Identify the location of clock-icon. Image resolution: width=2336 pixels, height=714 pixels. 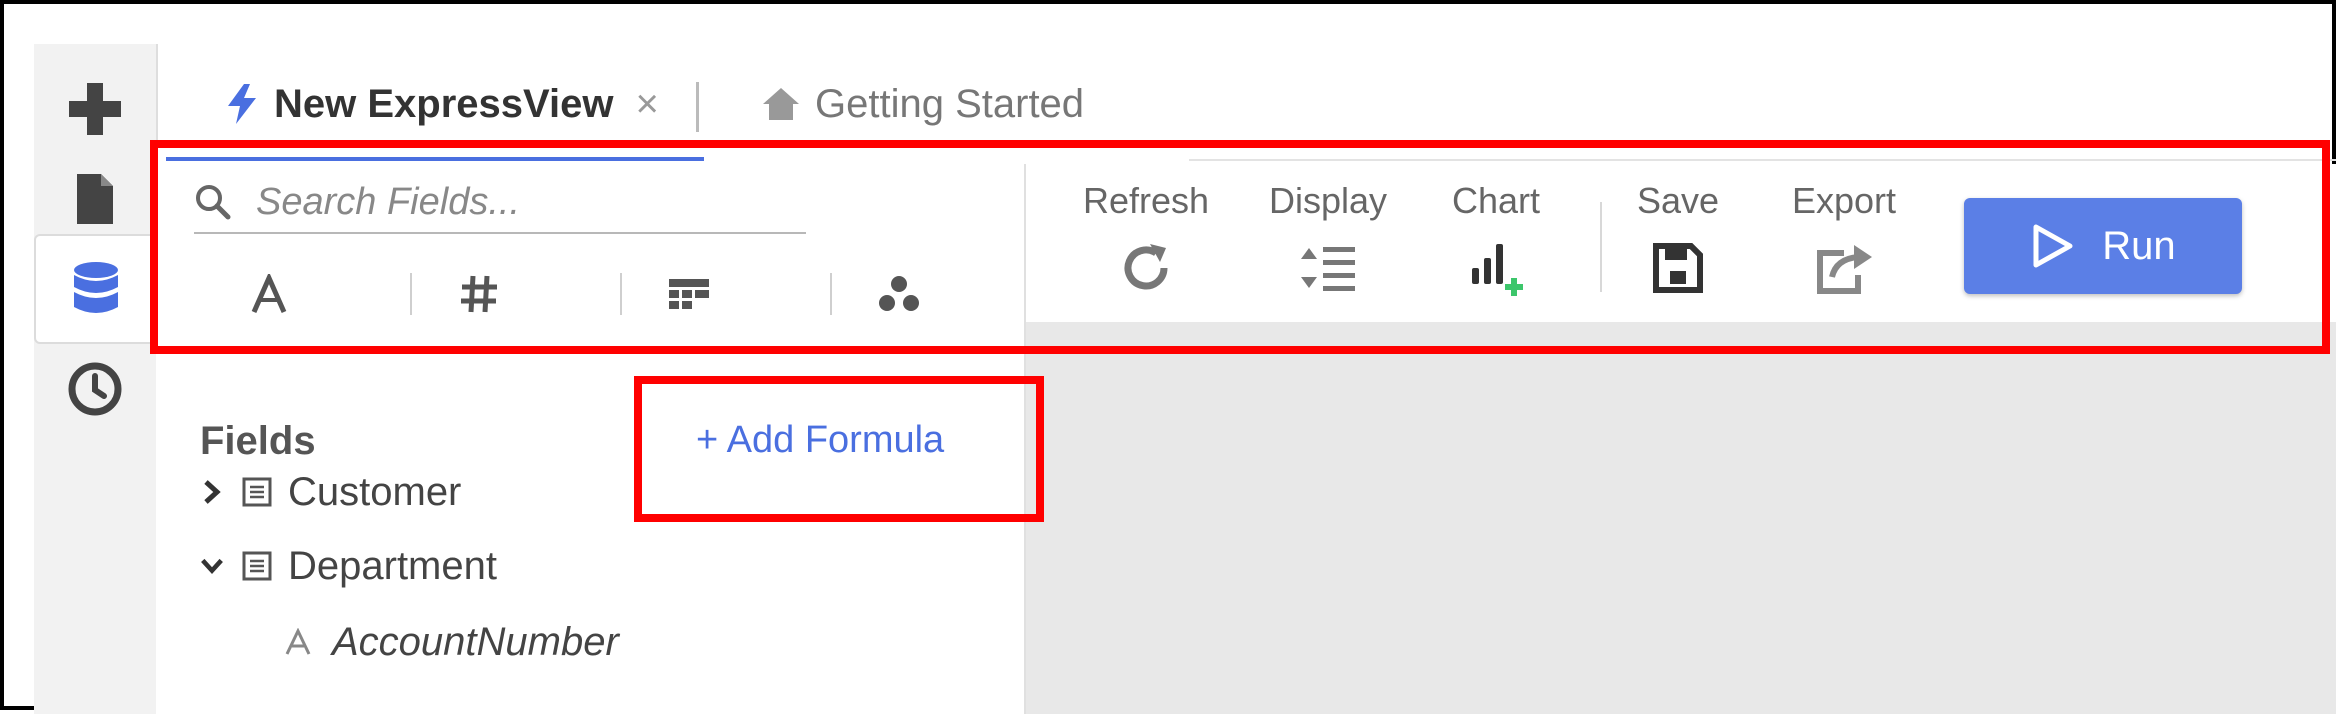
(95, 389).